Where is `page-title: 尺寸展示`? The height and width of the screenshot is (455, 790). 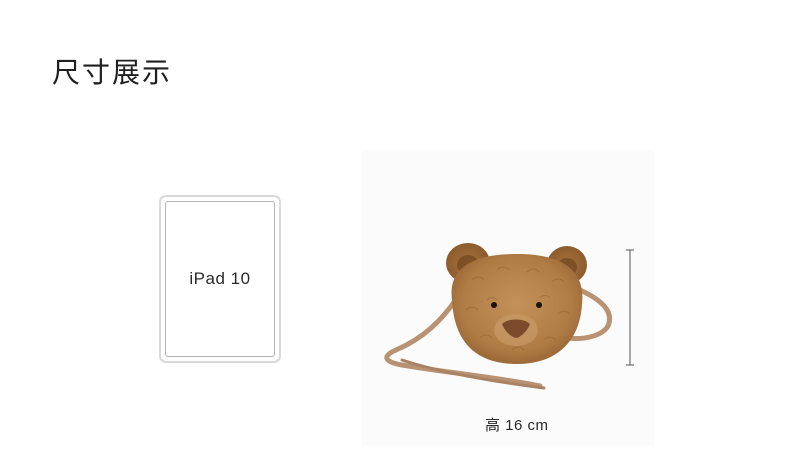 page-title: 尺寸展示 is located at coordinates (112, 72).